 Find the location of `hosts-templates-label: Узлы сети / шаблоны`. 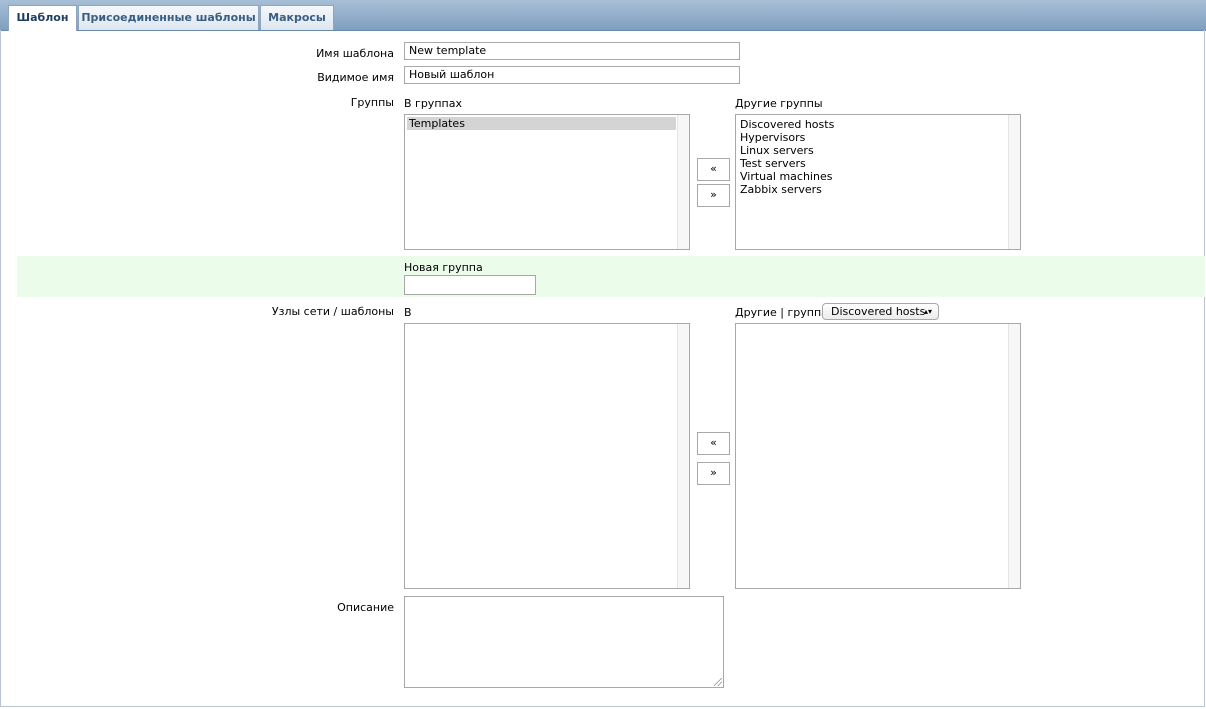

hosts-templates-label: Узлы сети / шаблоны is located at coordinates (332, 311).